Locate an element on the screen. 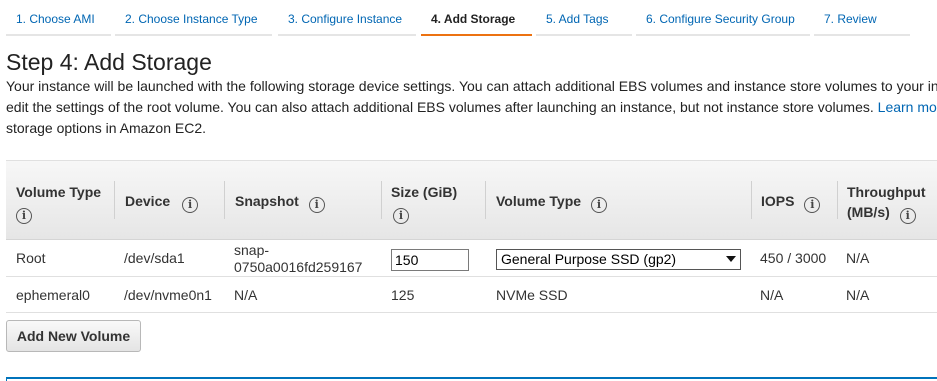 The height and width of the screenshot is (381, 937). col-device-label: Device is located at coordinates (148, 201).